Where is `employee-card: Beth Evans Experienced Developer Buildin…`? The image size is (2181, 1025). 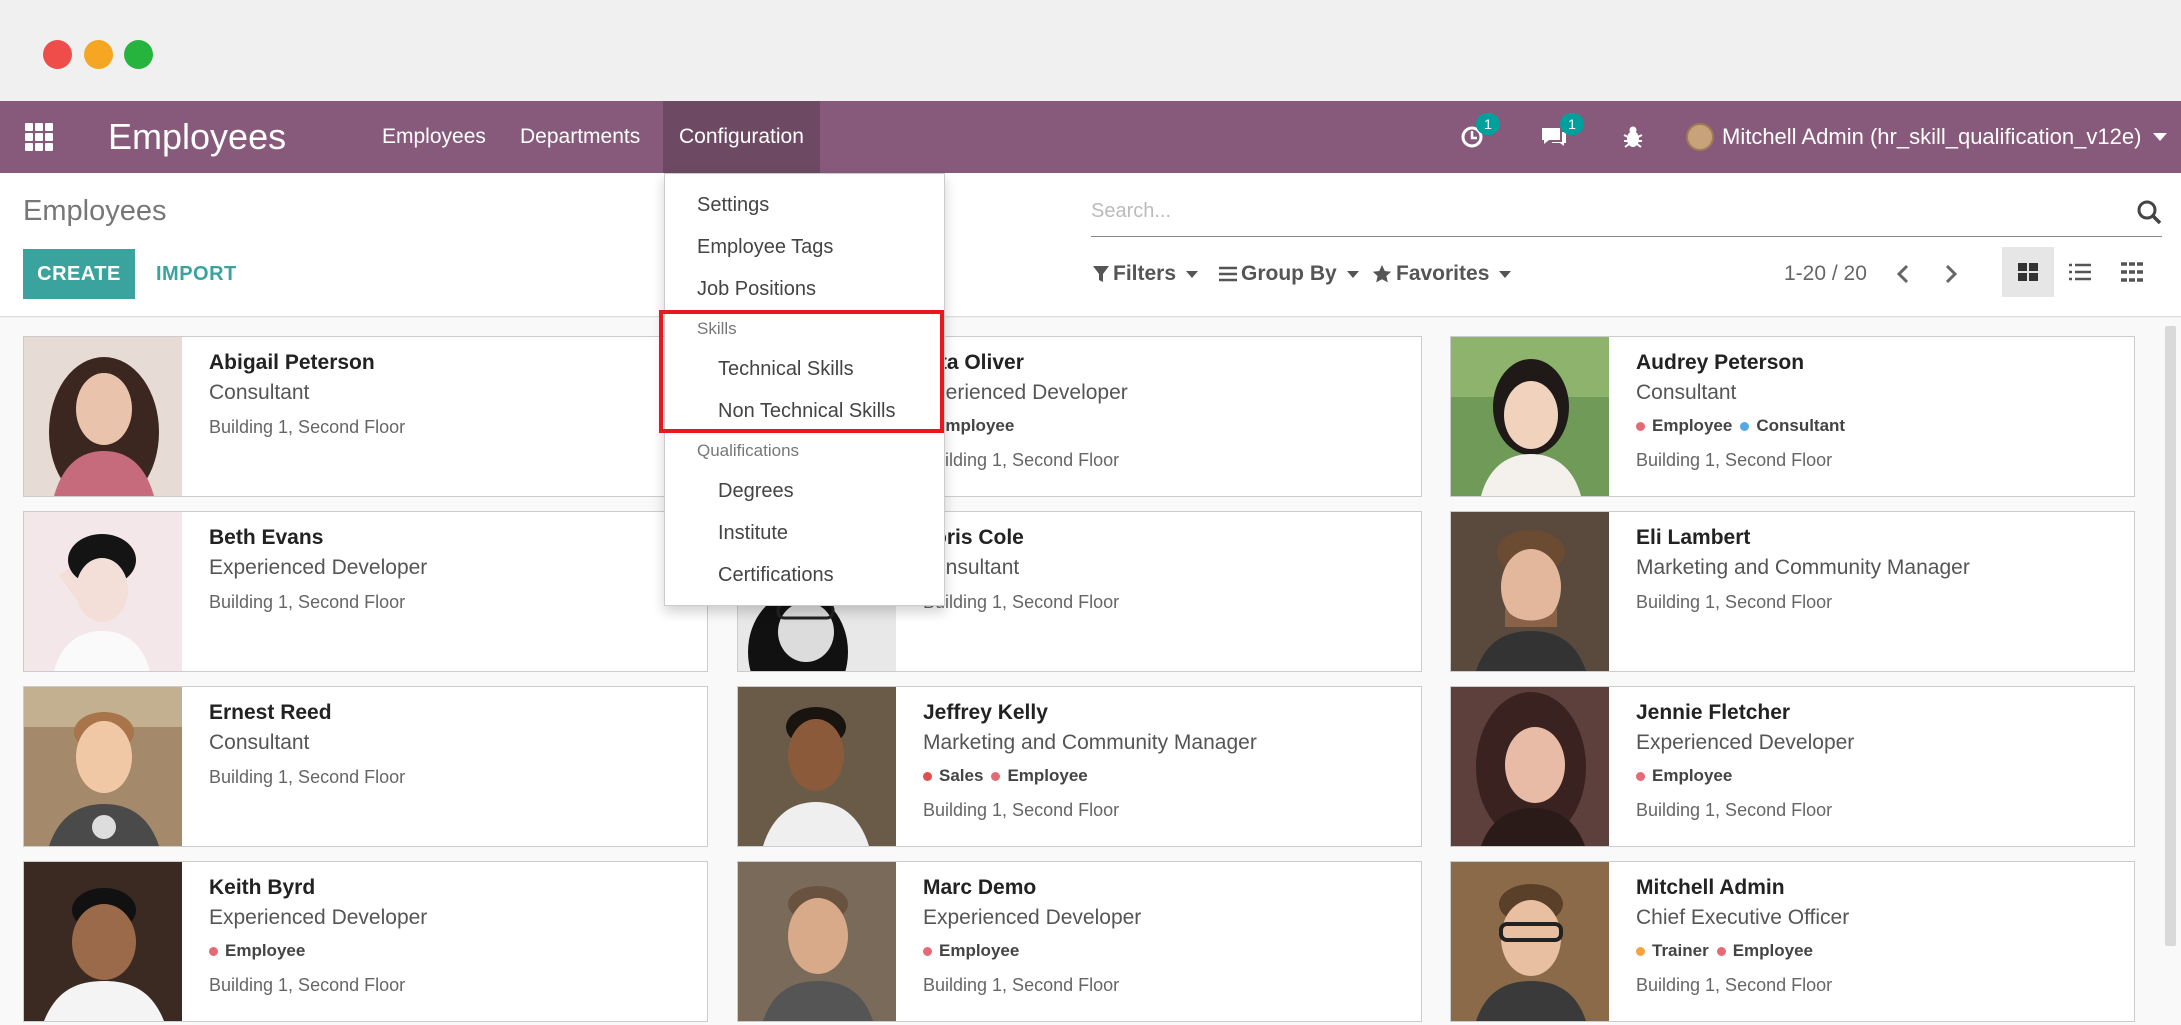 employee-card: Beth Evans Experienced Developer Buildin… is located at coordinates (365, 591).